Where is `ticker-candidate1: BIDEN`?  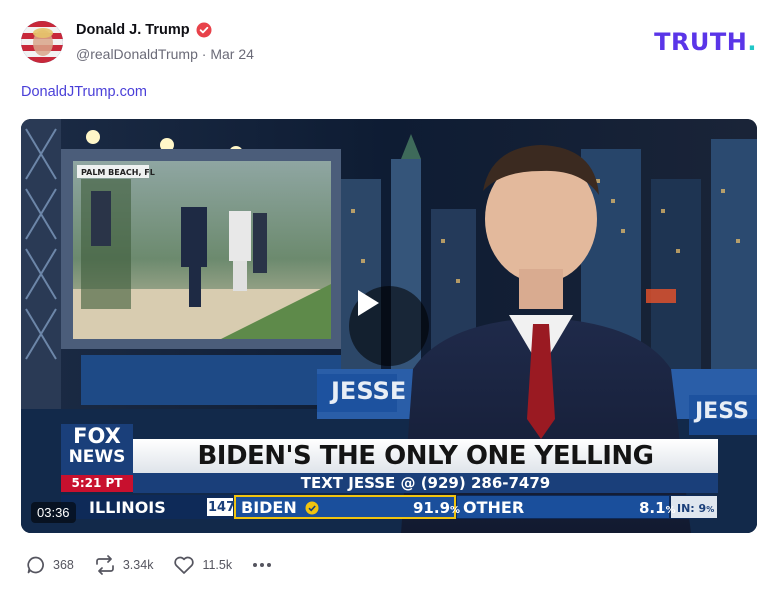 ticker-candidate1: BIDEN is located at coordinates (269, 507).